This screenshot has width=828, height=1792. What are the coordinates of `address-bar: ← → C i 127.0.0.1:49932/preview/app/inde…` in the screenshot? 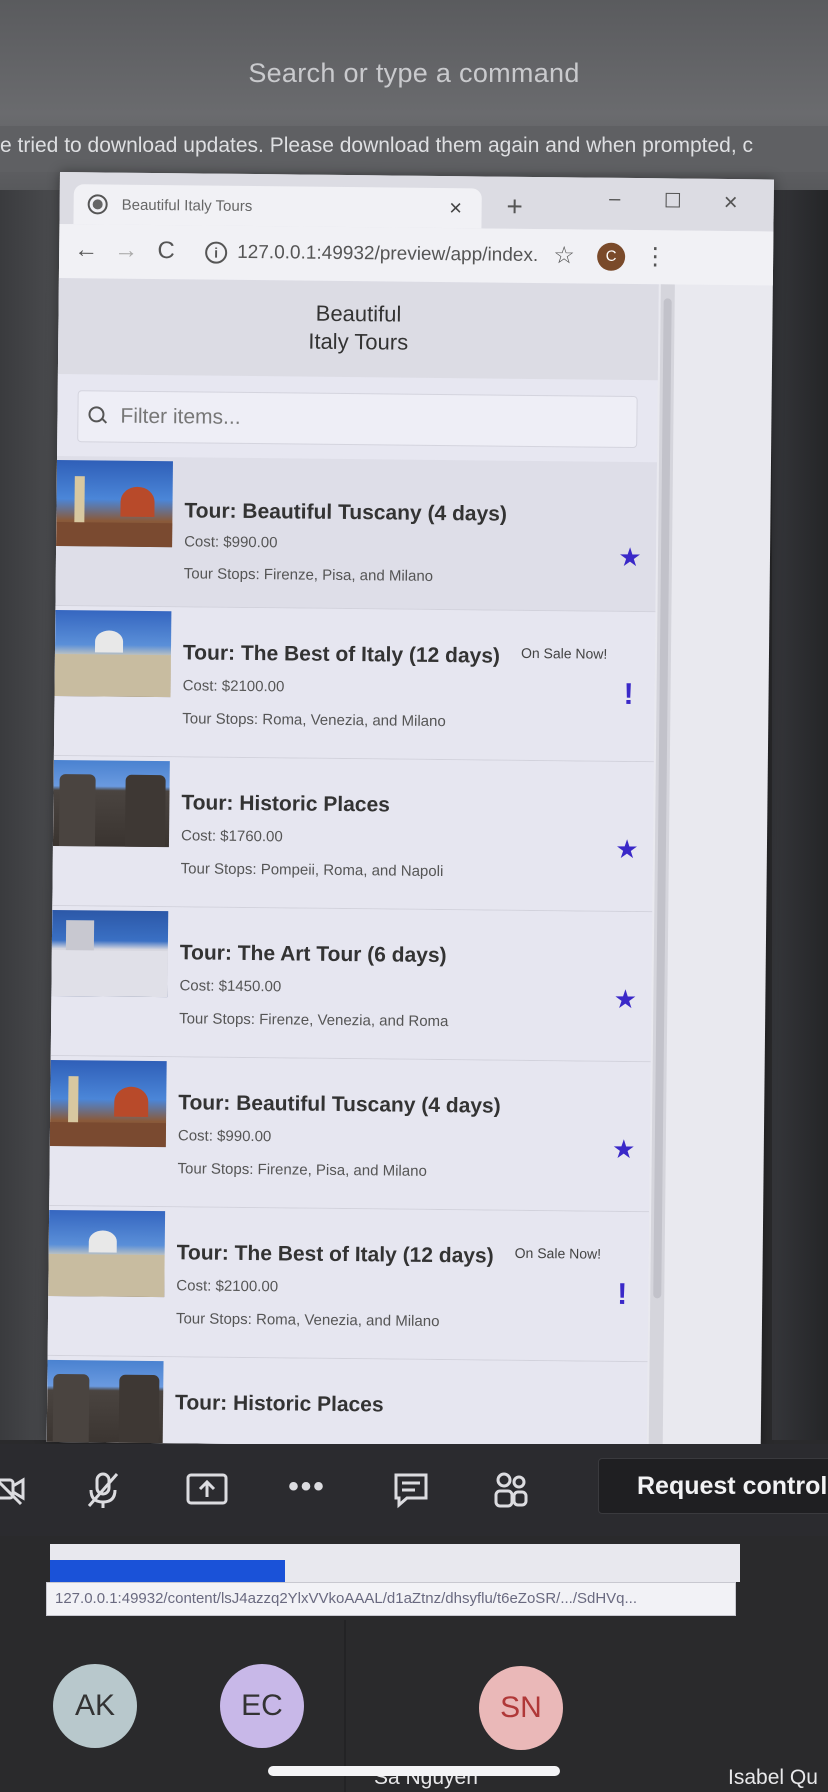 It's located at (416, 254).